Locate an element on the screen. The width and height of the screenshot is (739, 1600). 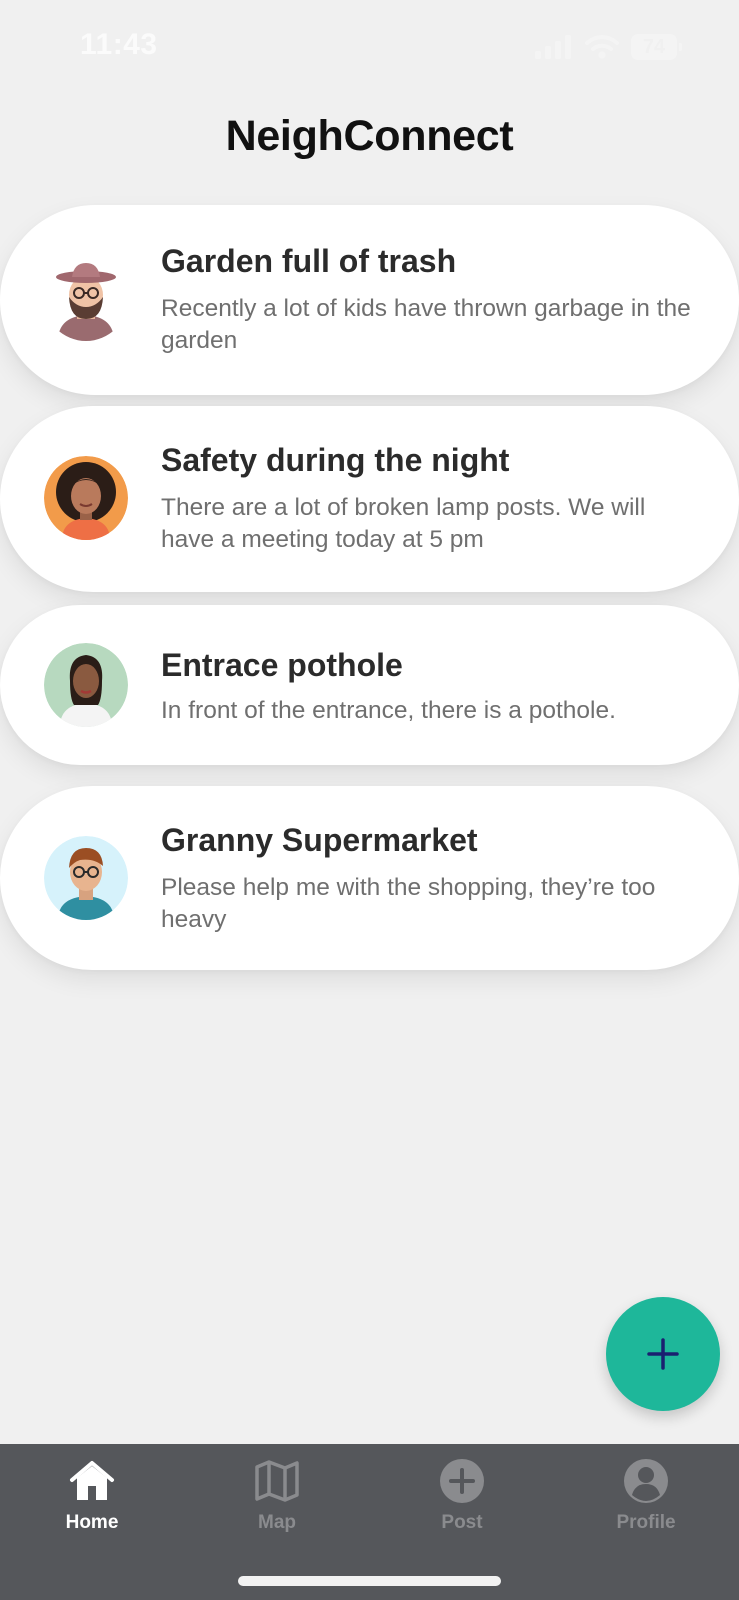
post-title: Granny Supermarket is located at coordinates (319, 840).